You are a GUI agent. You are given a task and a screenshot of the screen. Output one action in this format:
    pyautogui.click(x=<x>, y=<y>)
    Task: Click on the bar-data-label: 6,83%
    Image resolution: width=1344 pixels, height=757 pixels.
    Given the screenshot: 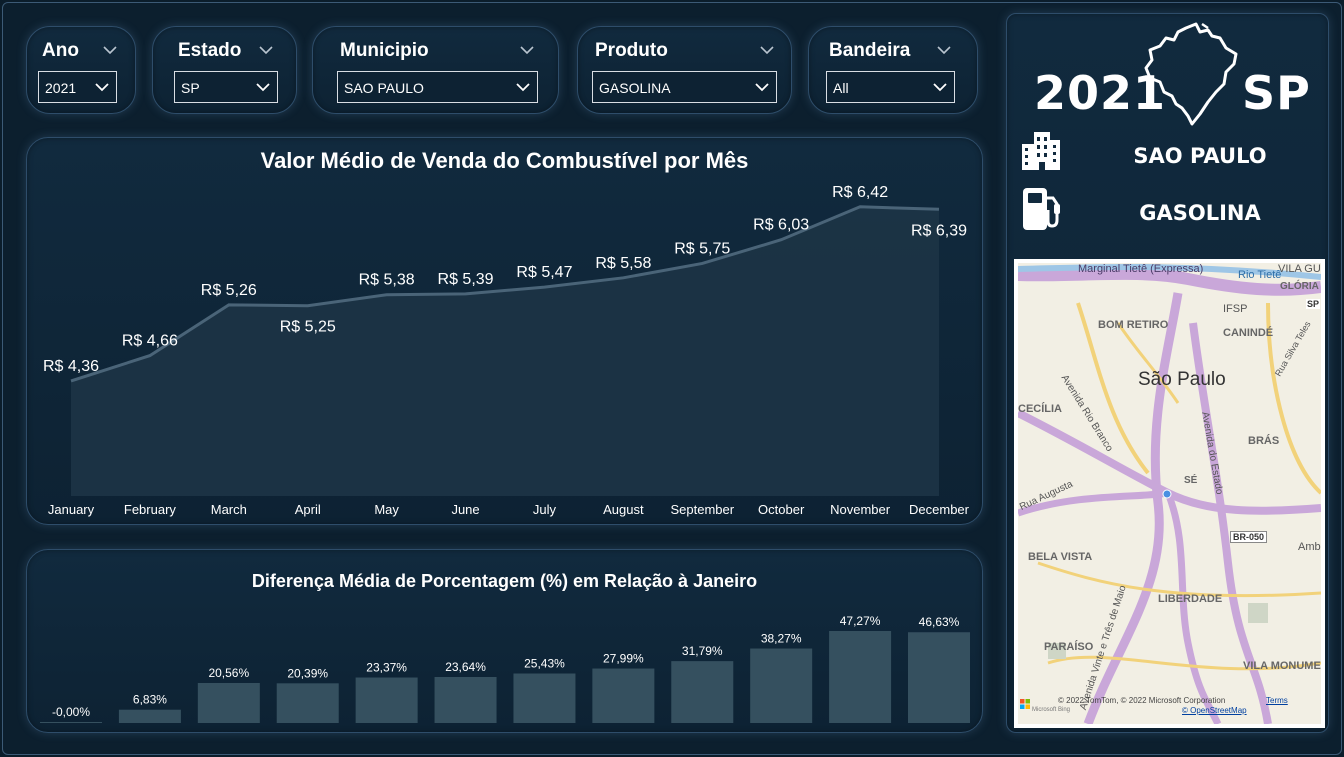 What is the action you would take?
    pyautogui.click(x=150, y=700)
    